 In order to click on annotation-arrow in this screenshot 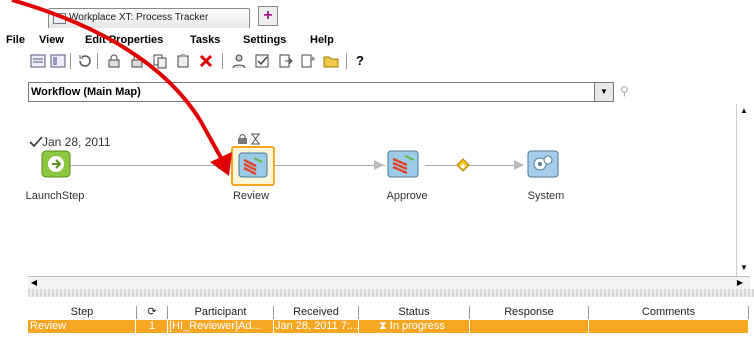, I will do `click(121, 88)`.